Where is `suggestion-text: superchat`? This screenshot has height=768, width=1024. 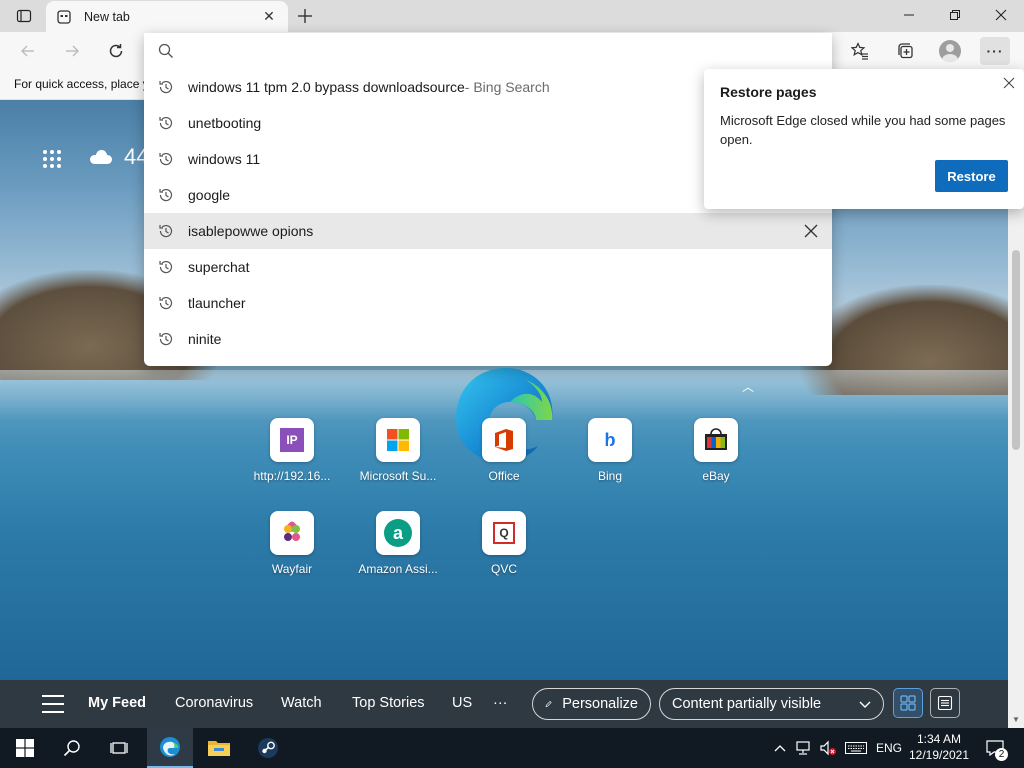
suggestion-text: superchat is located at coordinates (219, 267).